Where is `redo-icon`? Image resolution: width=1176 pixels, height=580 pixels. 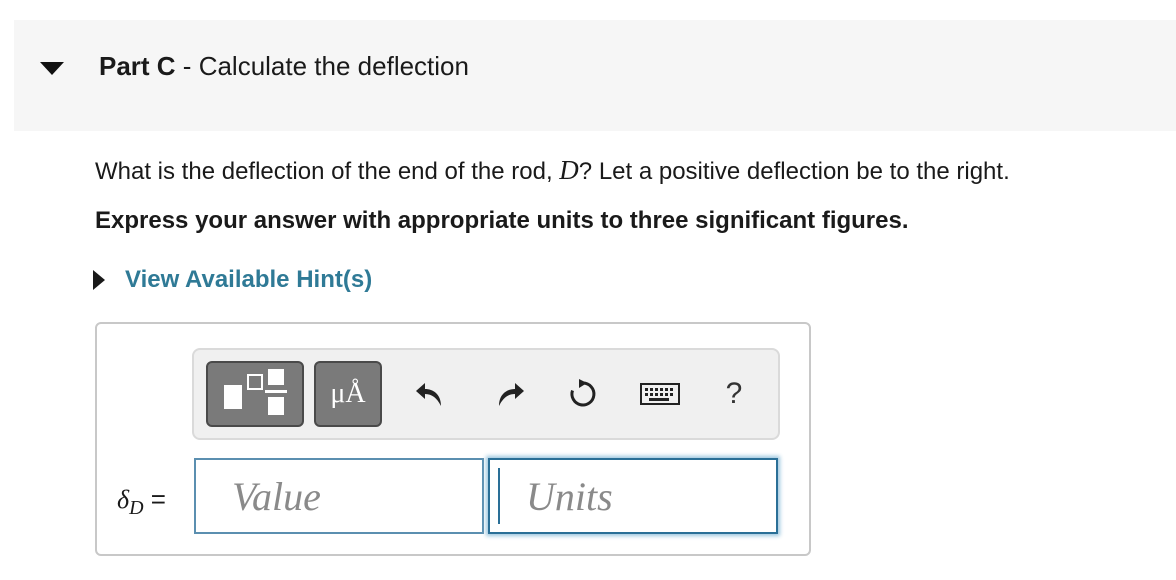
redo-icon is located at coordinates (510, 394).